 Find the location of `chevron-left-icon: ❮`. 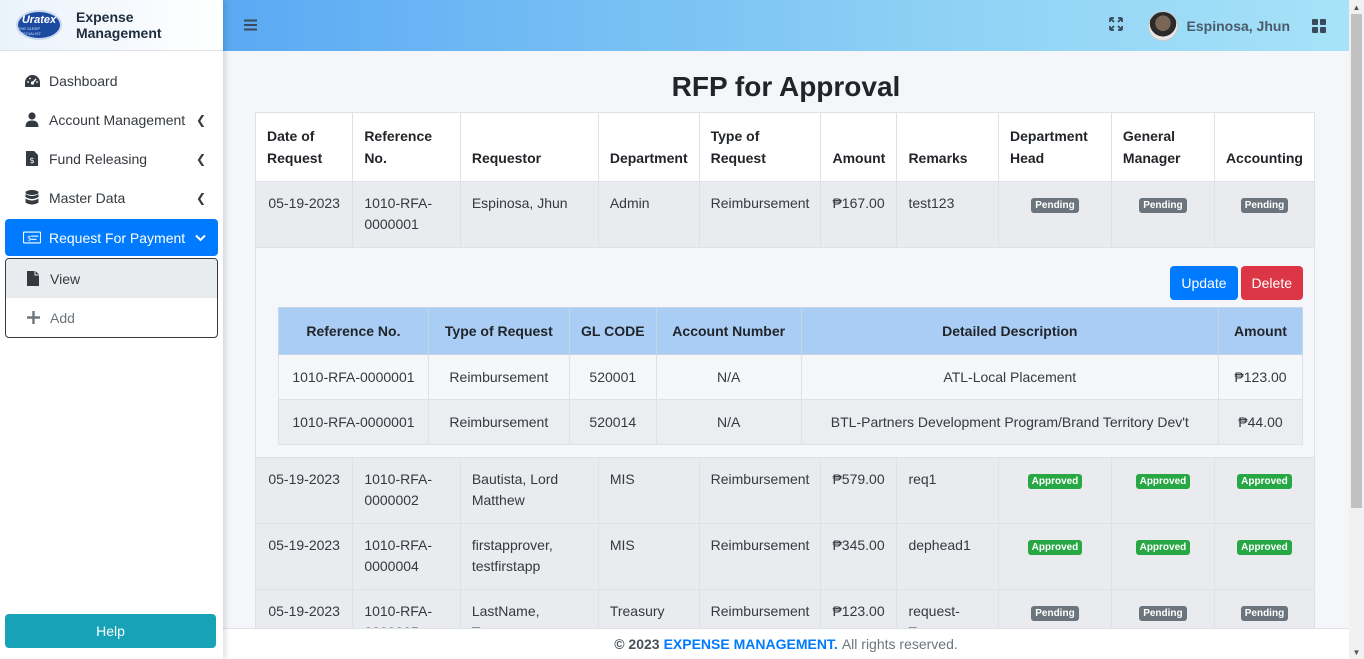

chevron-left-icon: ❮ is located at coordinates (200, 119).